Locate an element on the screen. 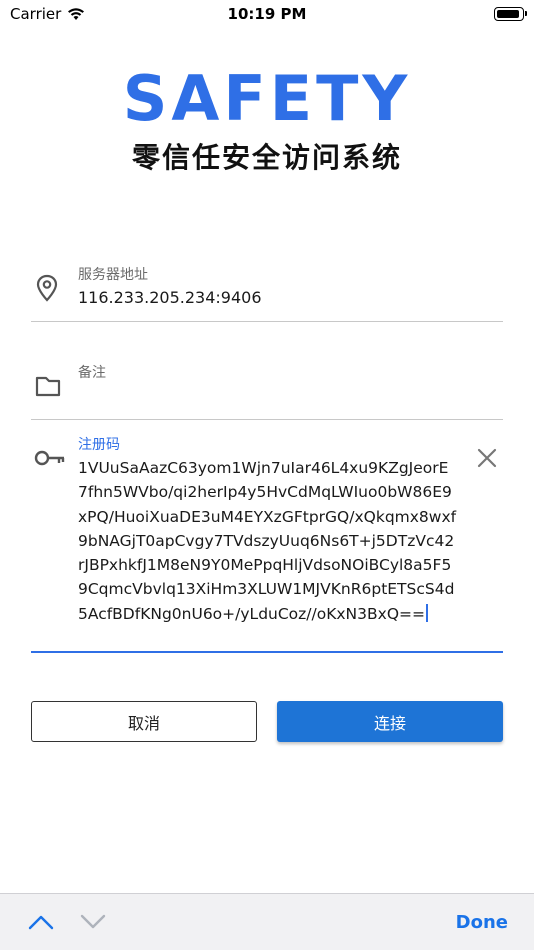 This screenshot has height=950, width=534. key-icon is located at coordinates (49, 458).